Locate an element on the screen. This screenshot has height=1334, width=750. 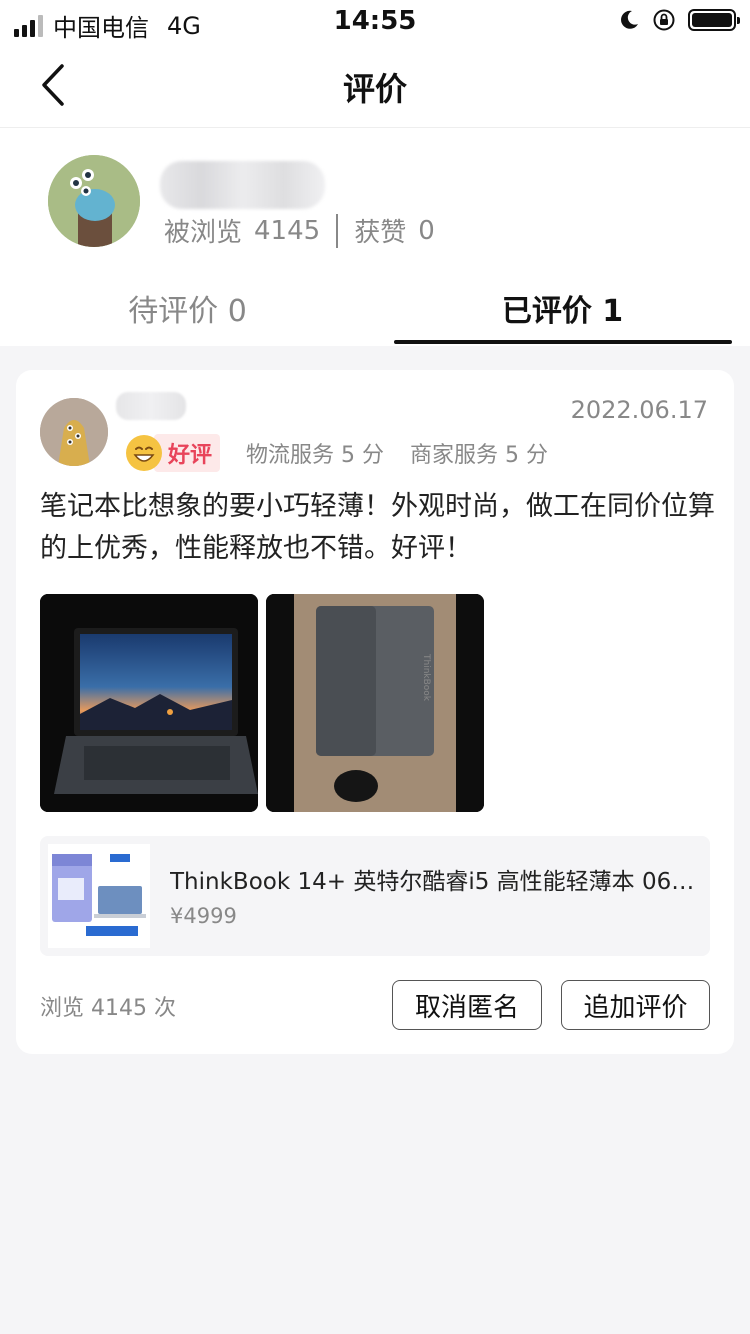
svg-text: ThinkBook is located at coordinates (426, 677).